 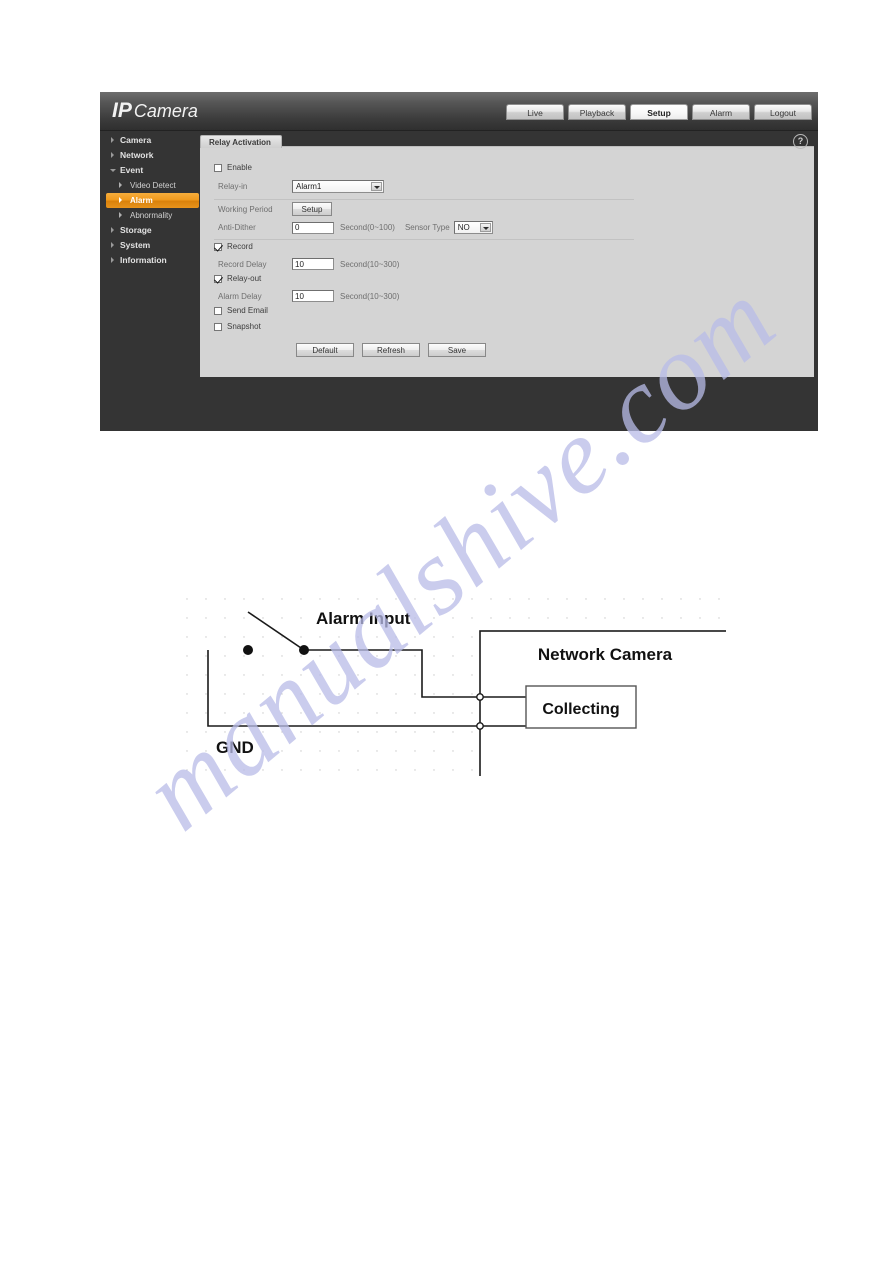 I want to click on alarm-delay-row: Alarm Delay Second(10~300), so click(x=308, y=296).